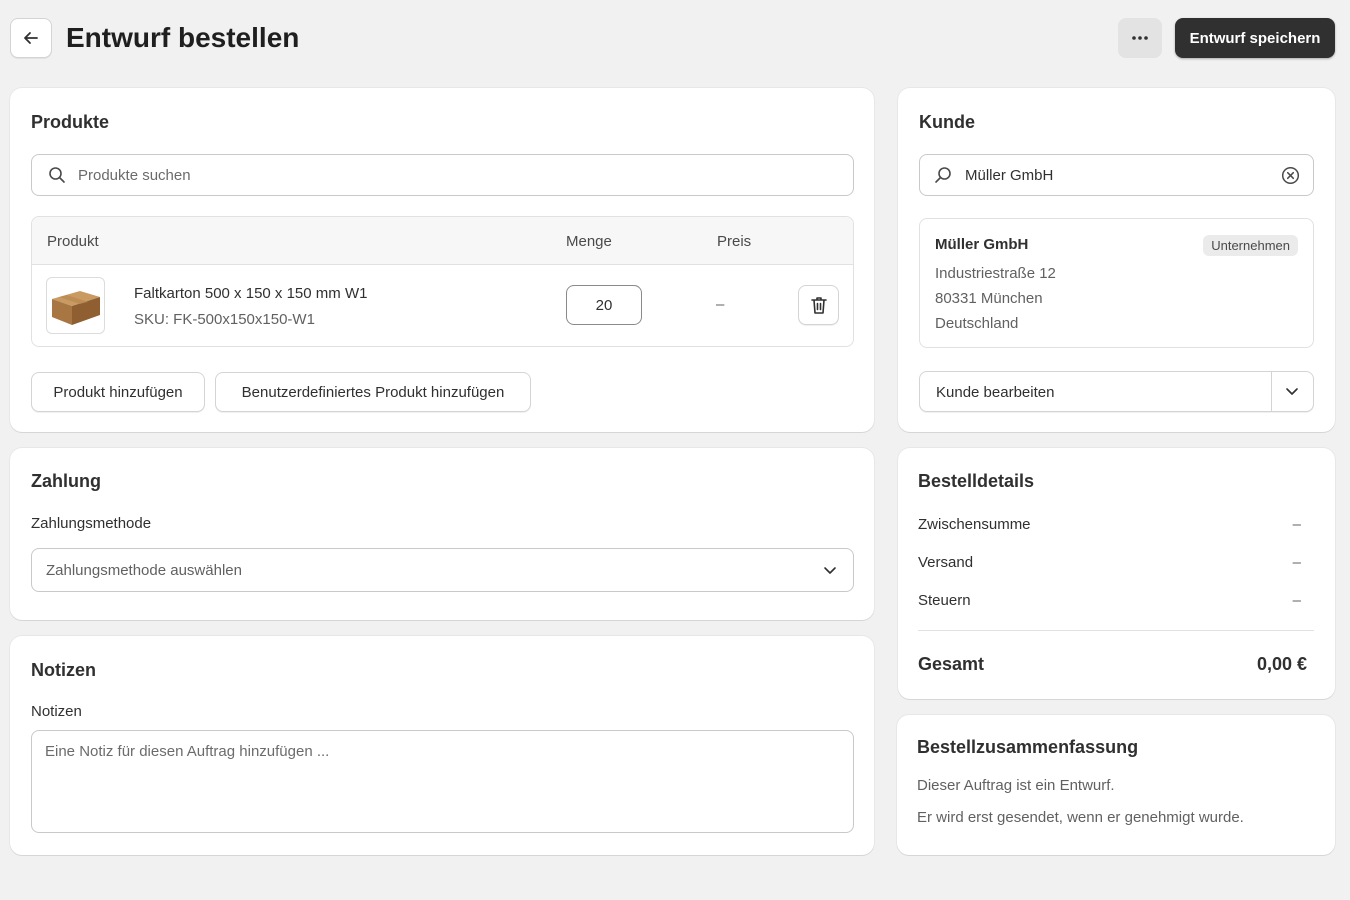 The width and height of the screenshot is (1350, 900). What do you see at coordinates (1116, 175) in the screenshot?
I see `customer-search-input: Müller GmbH` at bounding box center [1116, 175].